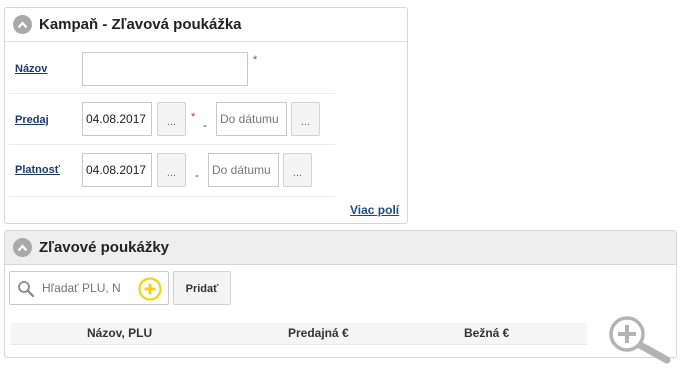 This screenshot has height=391, width=699. I want to click on validity-label: Platnosť, so click(37, 170).